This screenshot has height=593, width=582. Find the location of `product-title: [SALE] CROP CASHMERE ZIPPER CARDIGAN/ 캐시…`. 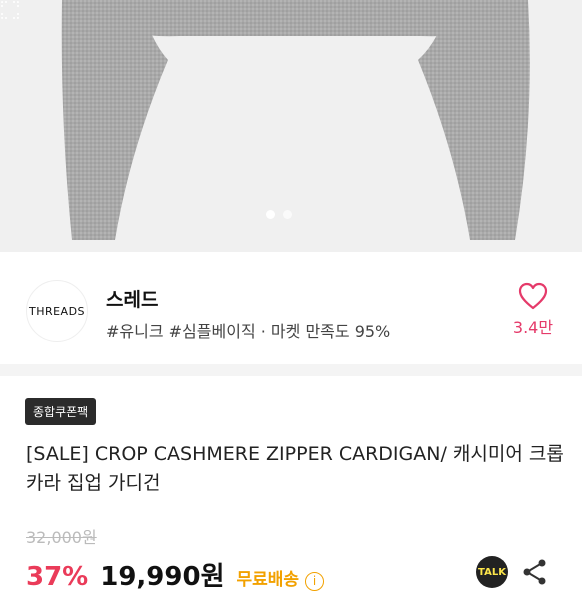

product-title: [SALE] CROP CASHMERE ZIPPER CARDIGAN/ 캐시… is located at coordinates (295, 468).